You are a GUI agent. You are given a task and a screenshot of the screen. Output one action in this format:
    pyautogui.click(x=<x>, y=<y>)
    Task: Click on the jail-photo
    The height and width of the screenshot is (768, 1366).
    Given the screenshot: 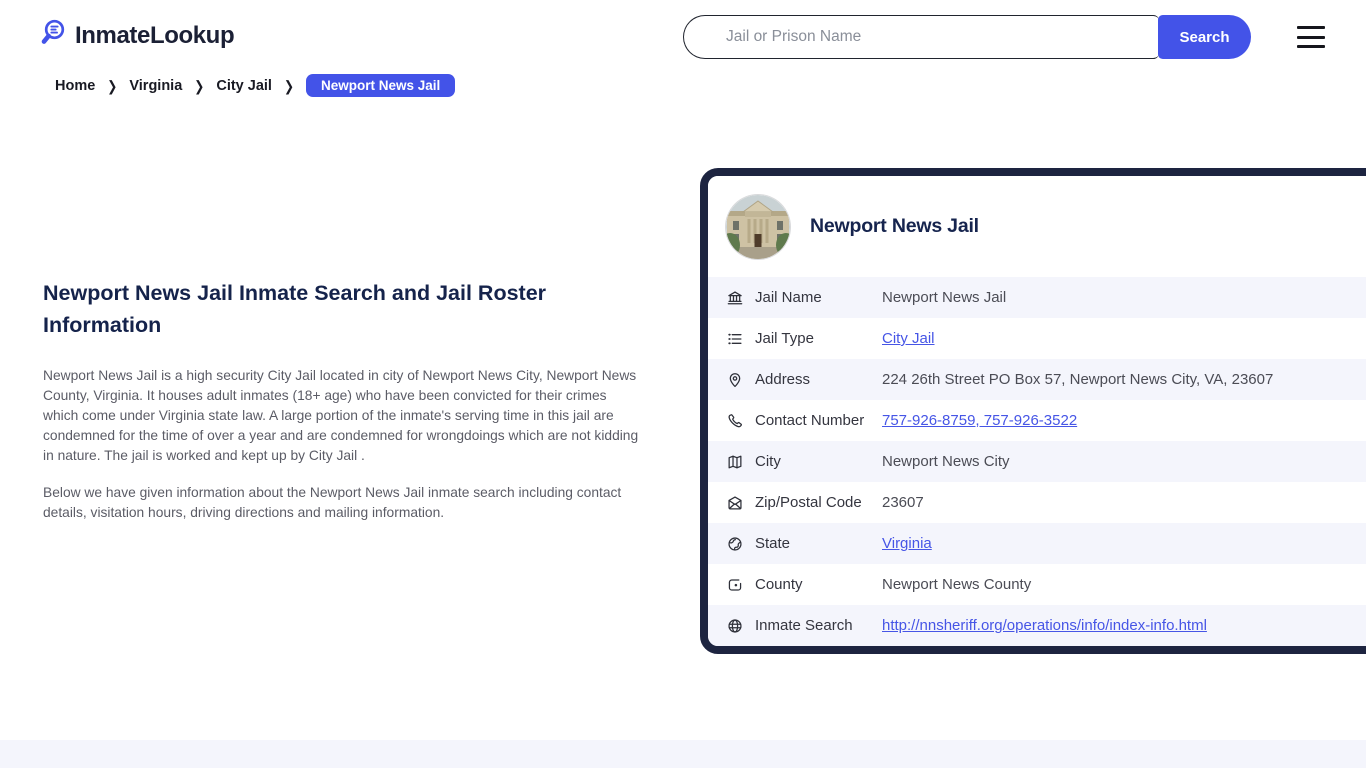 What is the action you would take?
    pyautogui.click(x=758, y=226)
    